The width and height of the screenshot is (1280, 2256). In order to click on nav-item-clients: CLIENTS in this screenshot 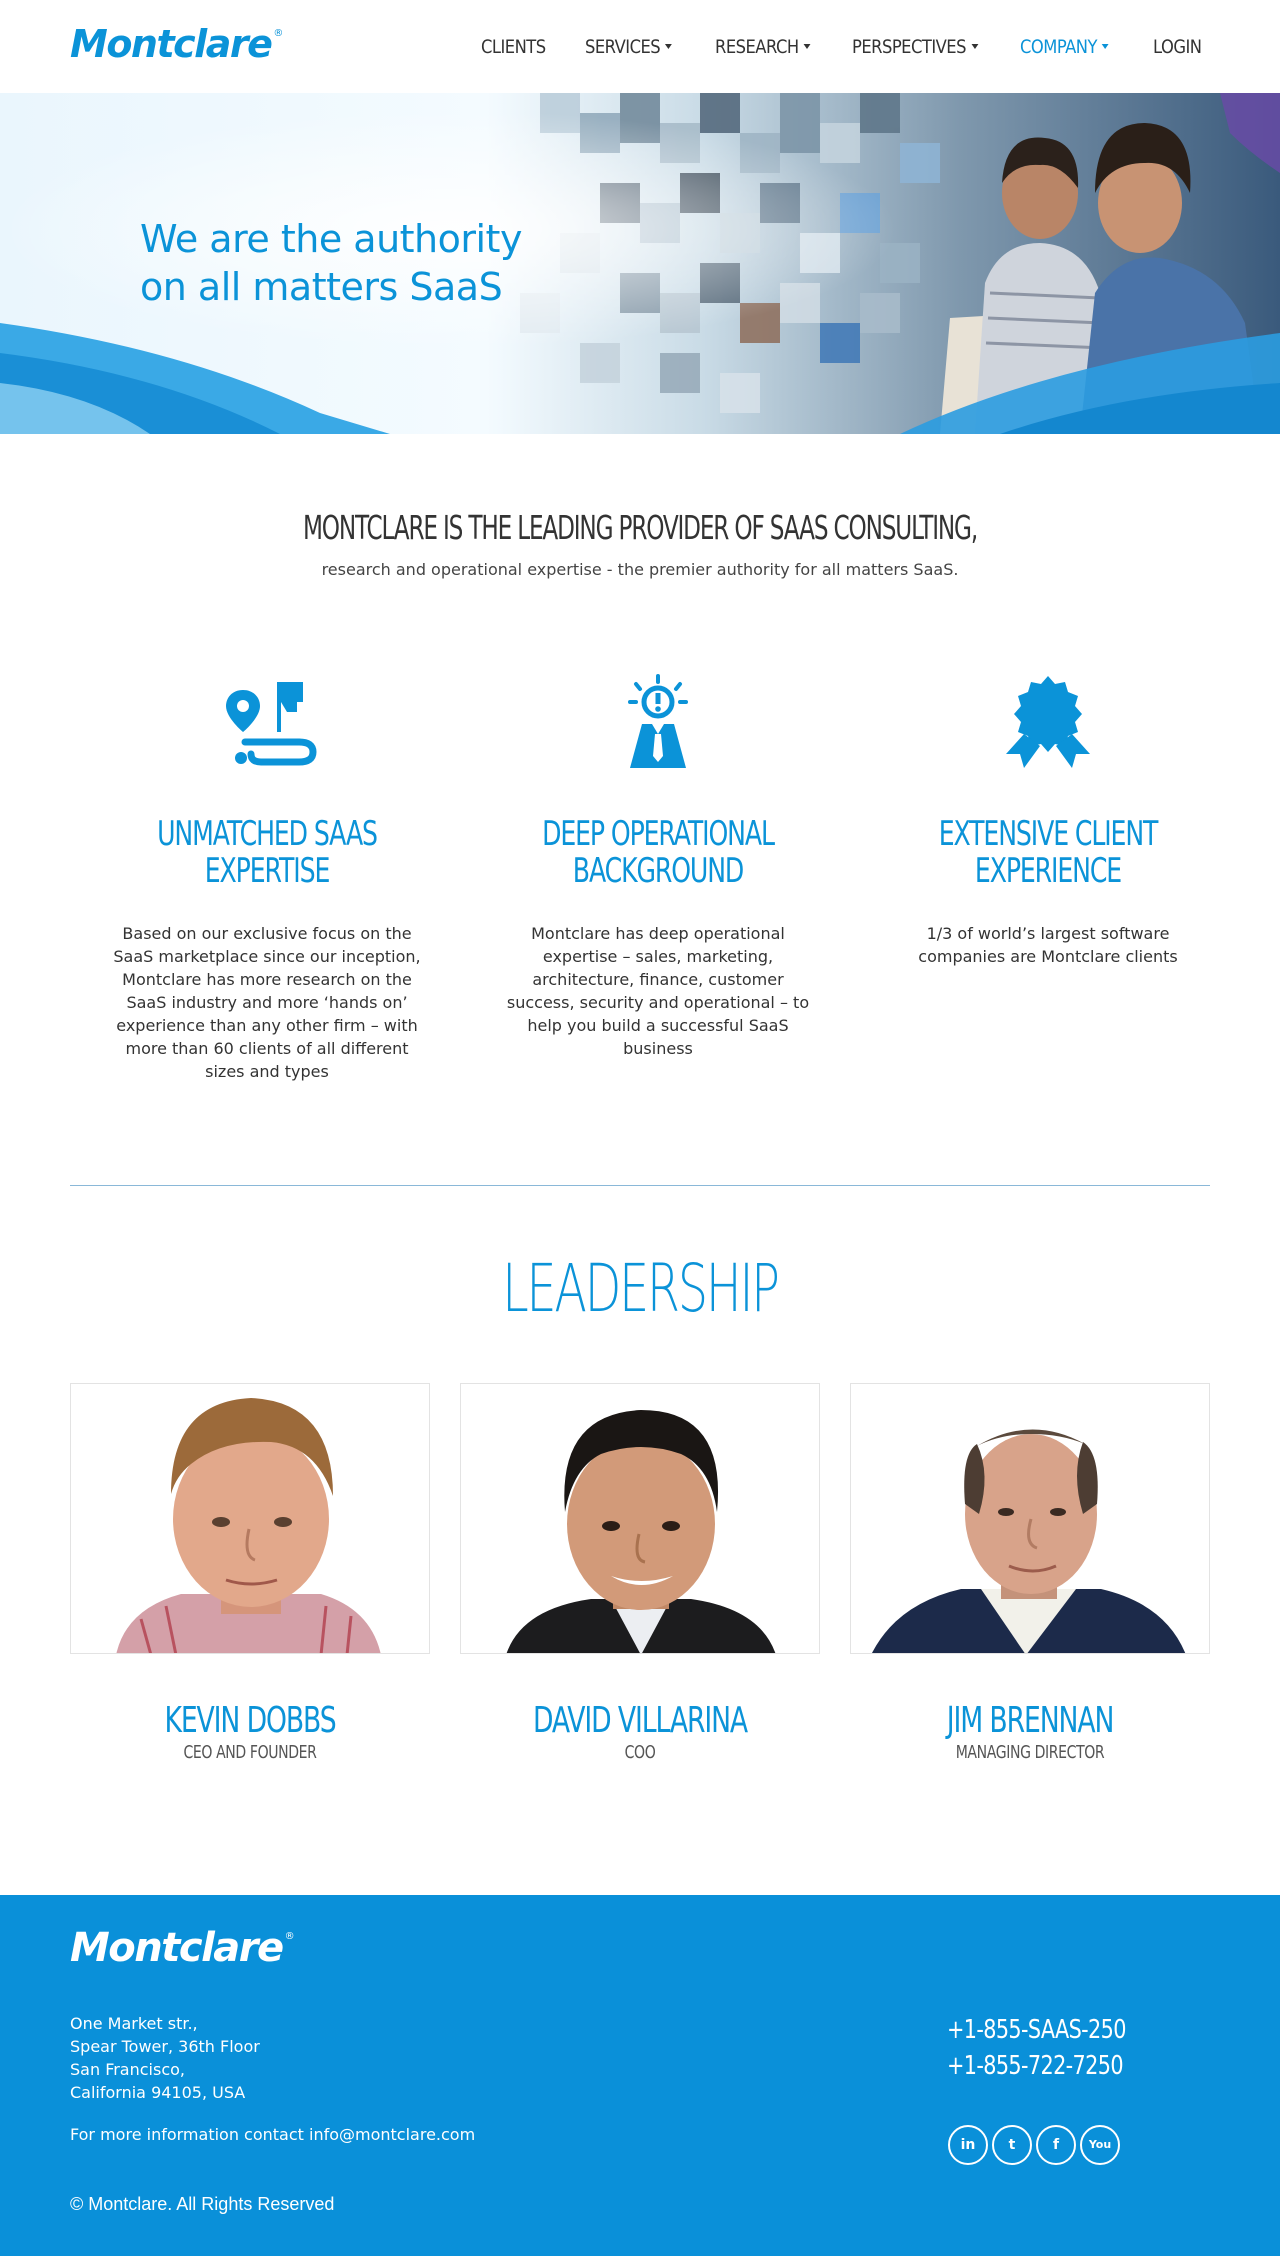, I will do `click(513, 47)`.